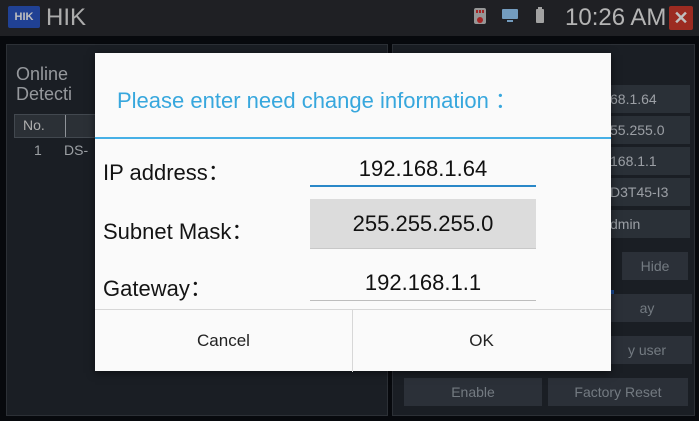  What do you see at coordinates (481, 341) in the screenshot?
I see `ok-button: OK` at bounding box center [481, 341].